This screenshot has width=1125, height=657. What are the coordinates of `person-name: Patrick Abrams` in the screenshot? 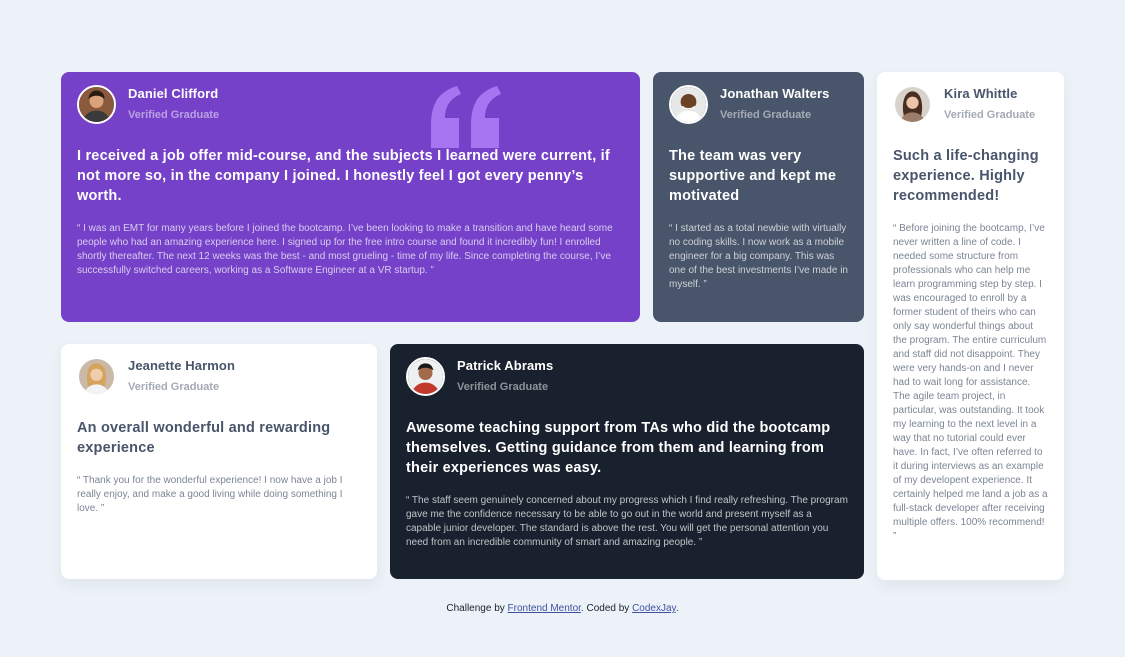 It's located at (505, 365).